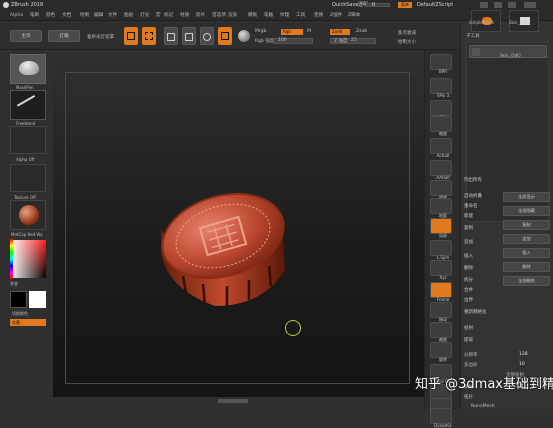 Image resolution: width=553 pixels, height=428 pixels. I want to click on menu-button: 菜单, so click(405, 5).